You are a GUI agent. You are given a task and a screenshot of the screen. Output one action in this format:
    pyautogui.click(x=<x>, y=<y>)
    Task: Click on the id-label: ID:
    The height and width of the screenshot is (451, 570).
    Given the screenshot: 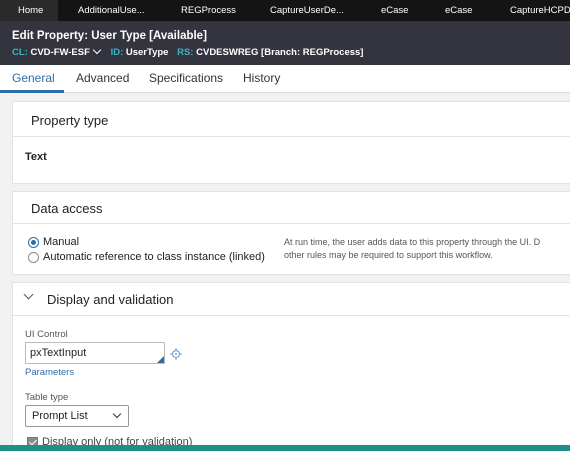 What is the action you would take?
    pyautogui.click(x=117, y=52)
    